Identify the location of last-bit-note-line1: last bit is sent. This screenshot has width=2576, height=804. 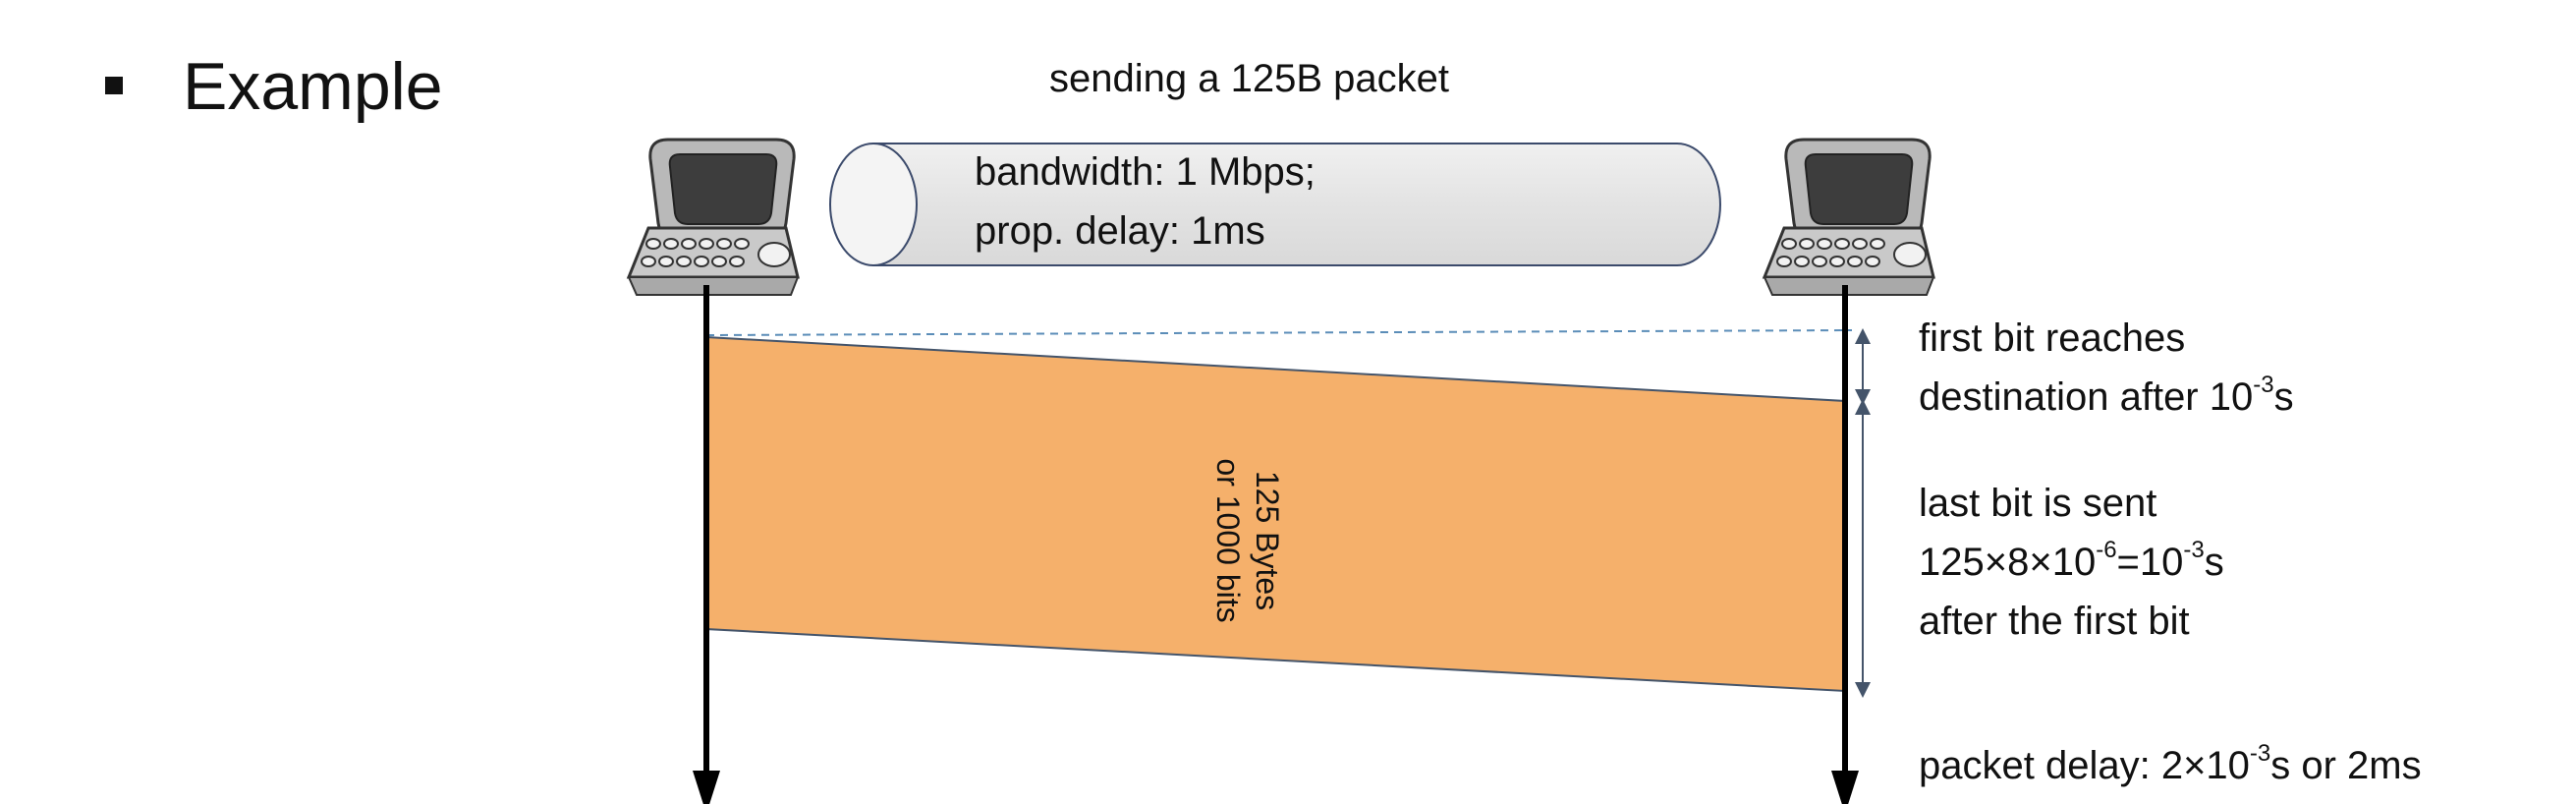
(2038, 504).